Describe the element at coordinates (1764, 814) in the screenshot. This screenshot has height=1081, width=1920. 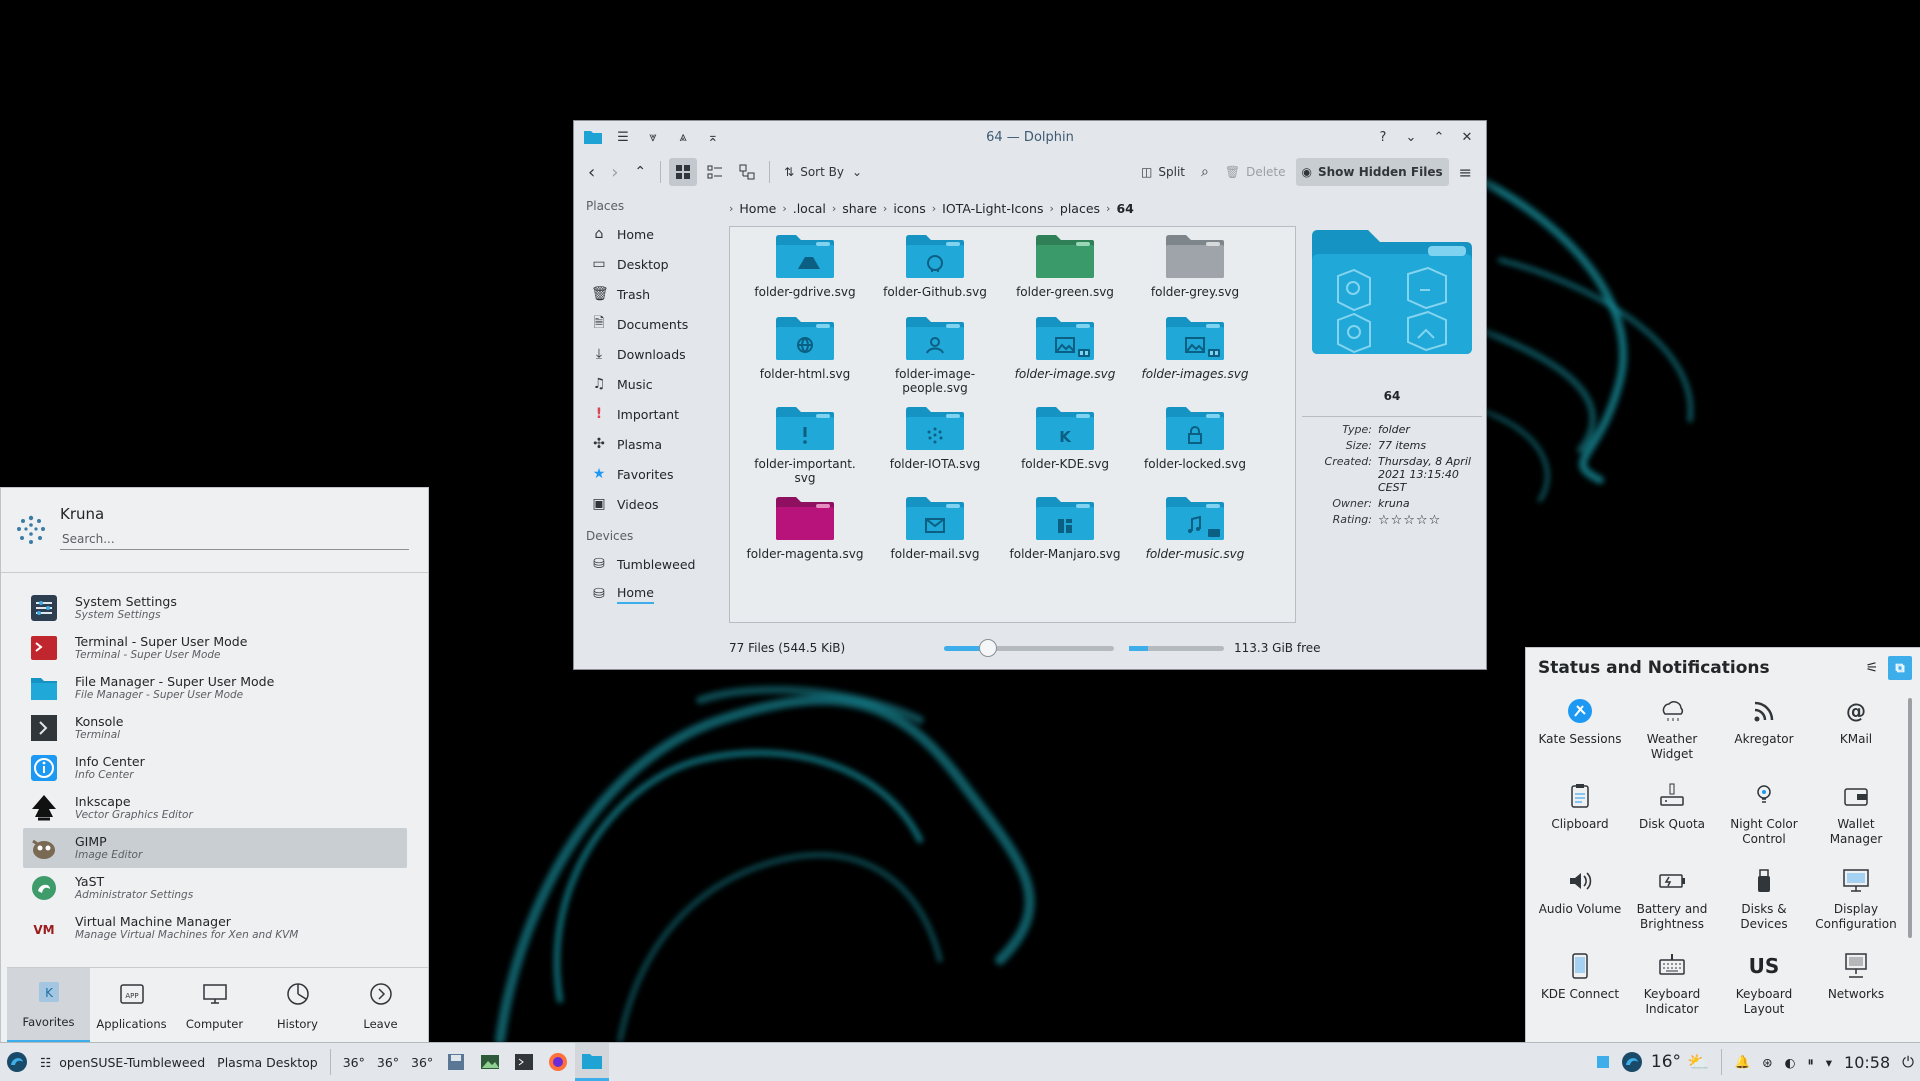
I see `tray-item: Night Color Control` at that location.